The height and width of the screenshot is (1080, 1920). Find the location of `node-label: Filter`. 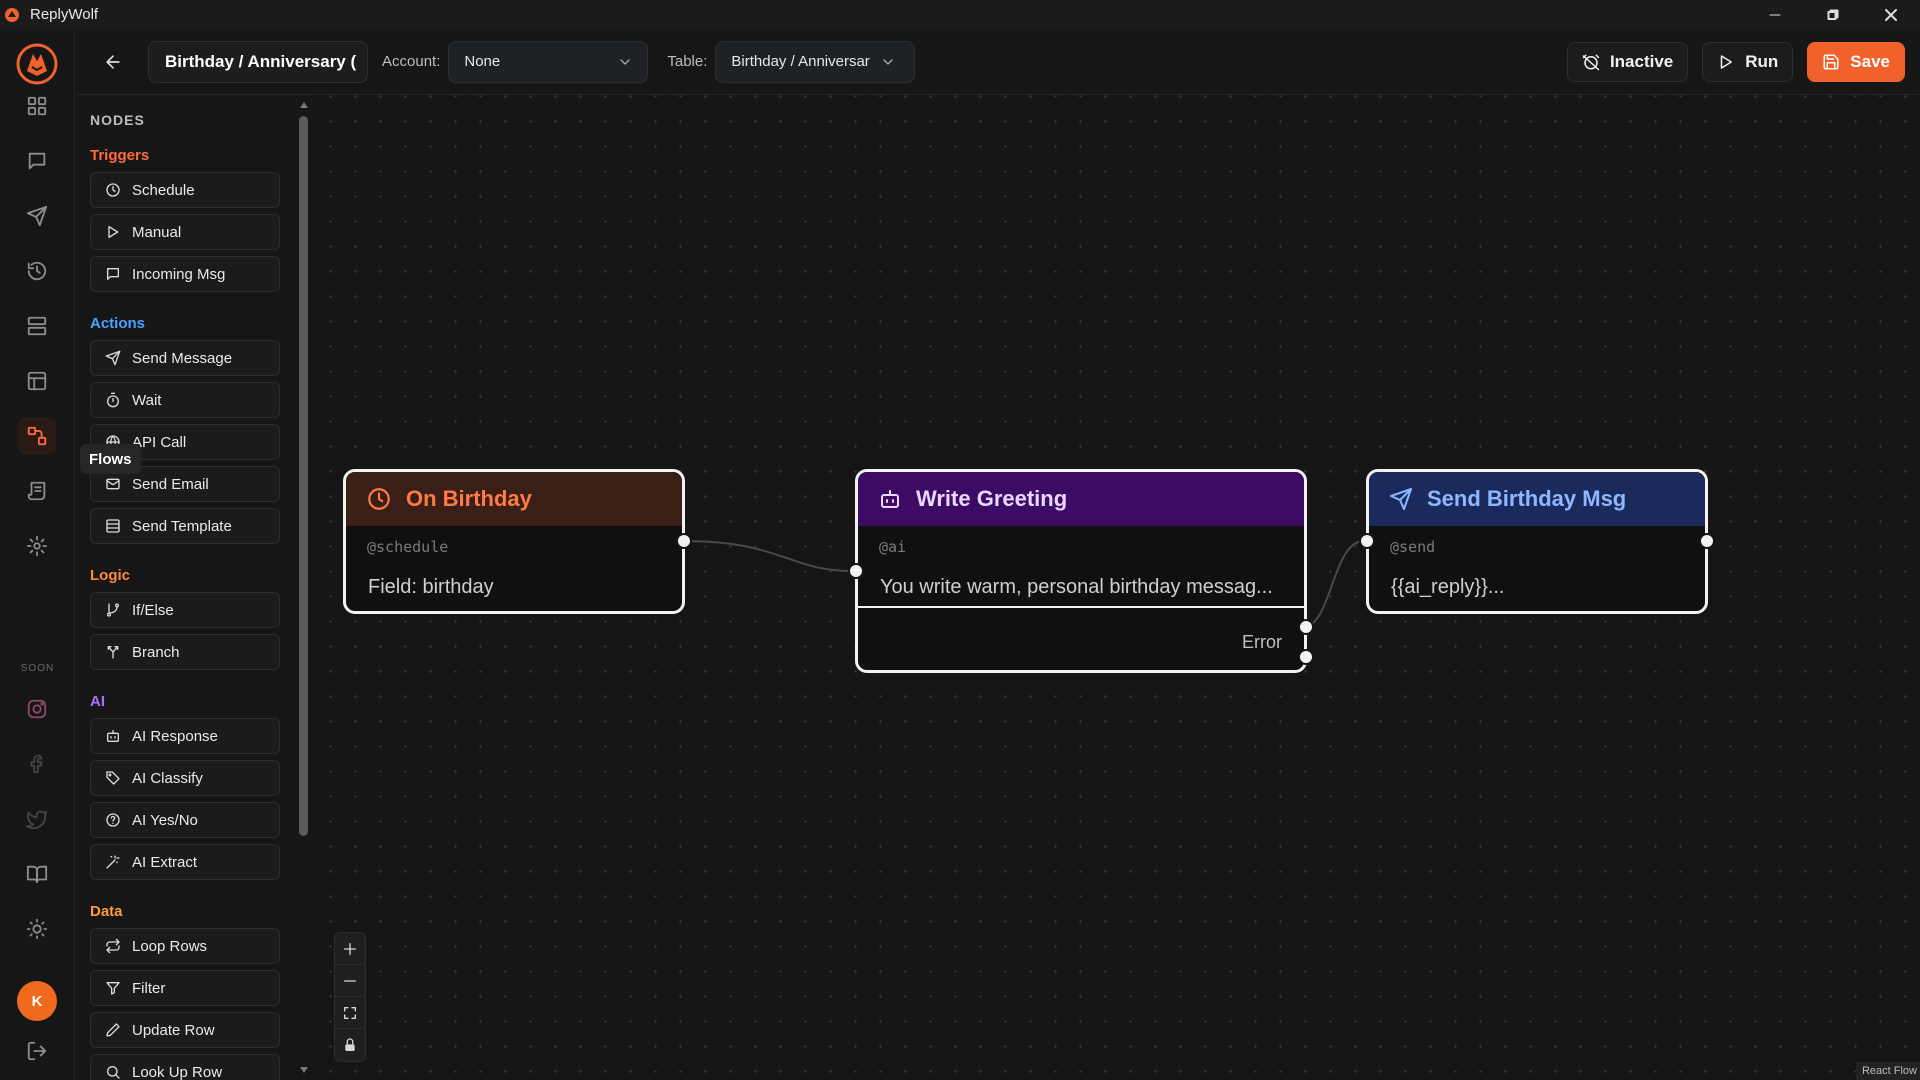

node-label: Filter is located at coordinates (149, 988).